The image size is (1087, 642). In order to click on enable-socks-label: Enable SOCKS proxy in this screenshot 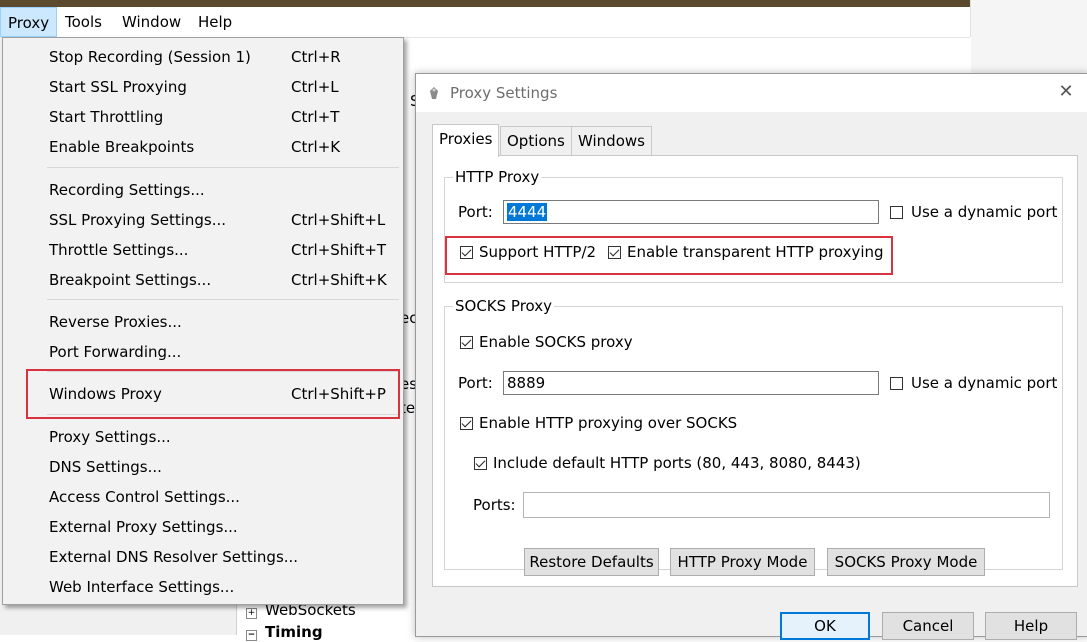, I will do `click(556, 342)`.